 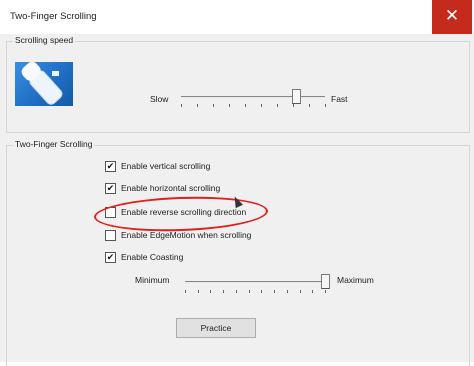 What do you see at coordinates (325, 281) in the screenshot?
I see `coasting-slider-thumb` at bounding box center [325, 281].